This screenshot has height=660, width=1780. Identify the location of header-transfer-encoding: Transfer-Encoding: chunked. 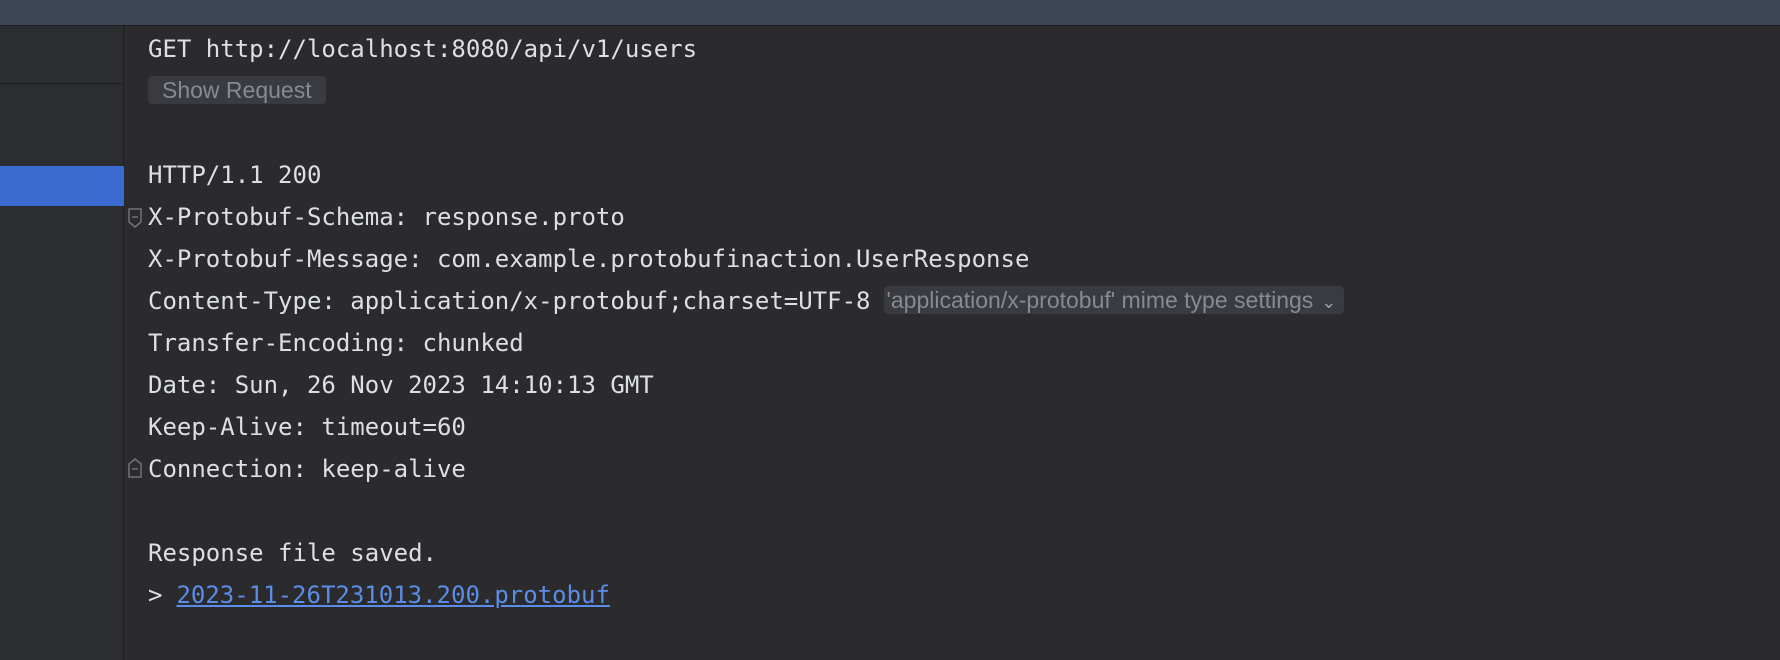
(336, 343).